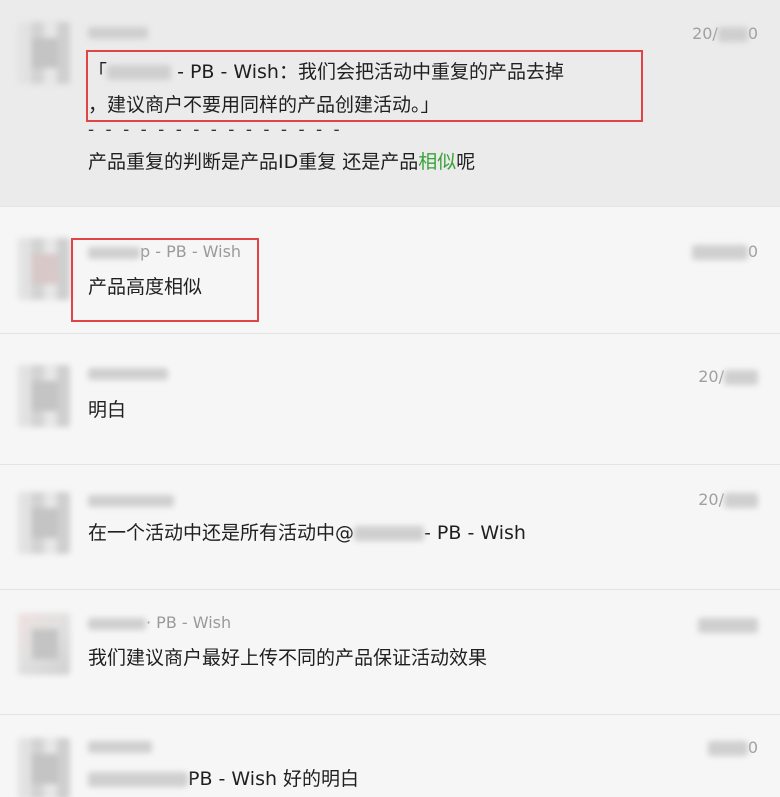  I want to click on message-text: PB - Wish 好的明白, so click(223, 779).